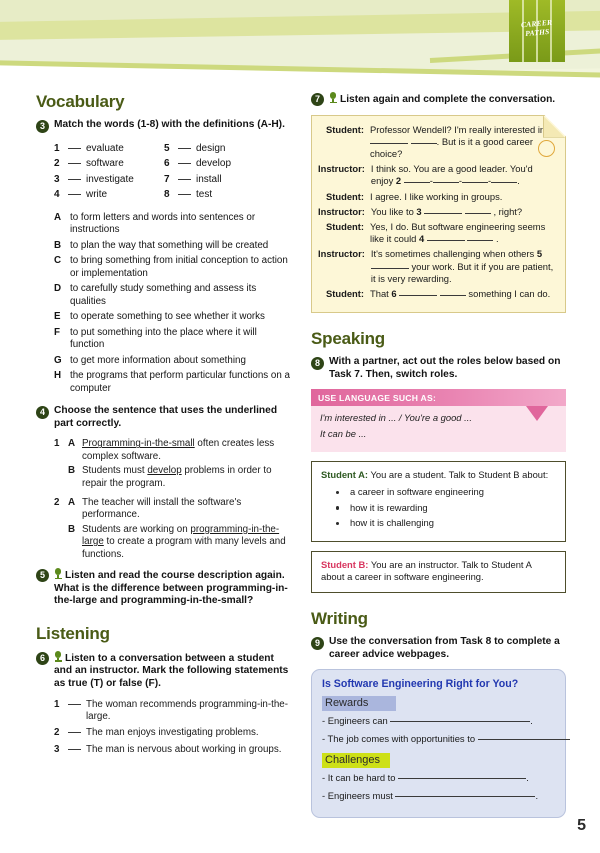 Image resolution: width=600 pixels, height=853 pixels. I want to click on word-label: write, so click(97, 195).